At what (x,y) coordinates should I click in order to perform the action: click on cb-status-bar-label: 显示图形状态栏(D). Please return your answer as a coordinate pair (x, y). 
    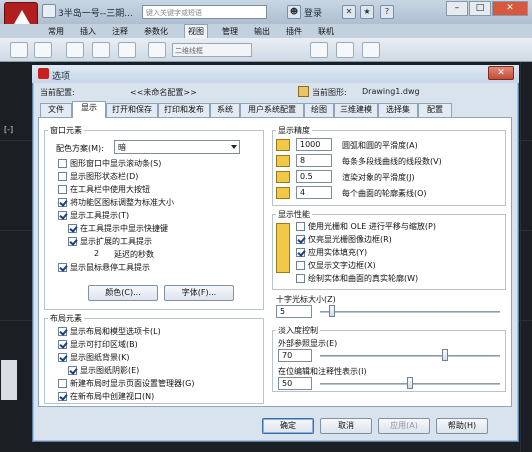
    Looking at the image, I should click on (104, 176).